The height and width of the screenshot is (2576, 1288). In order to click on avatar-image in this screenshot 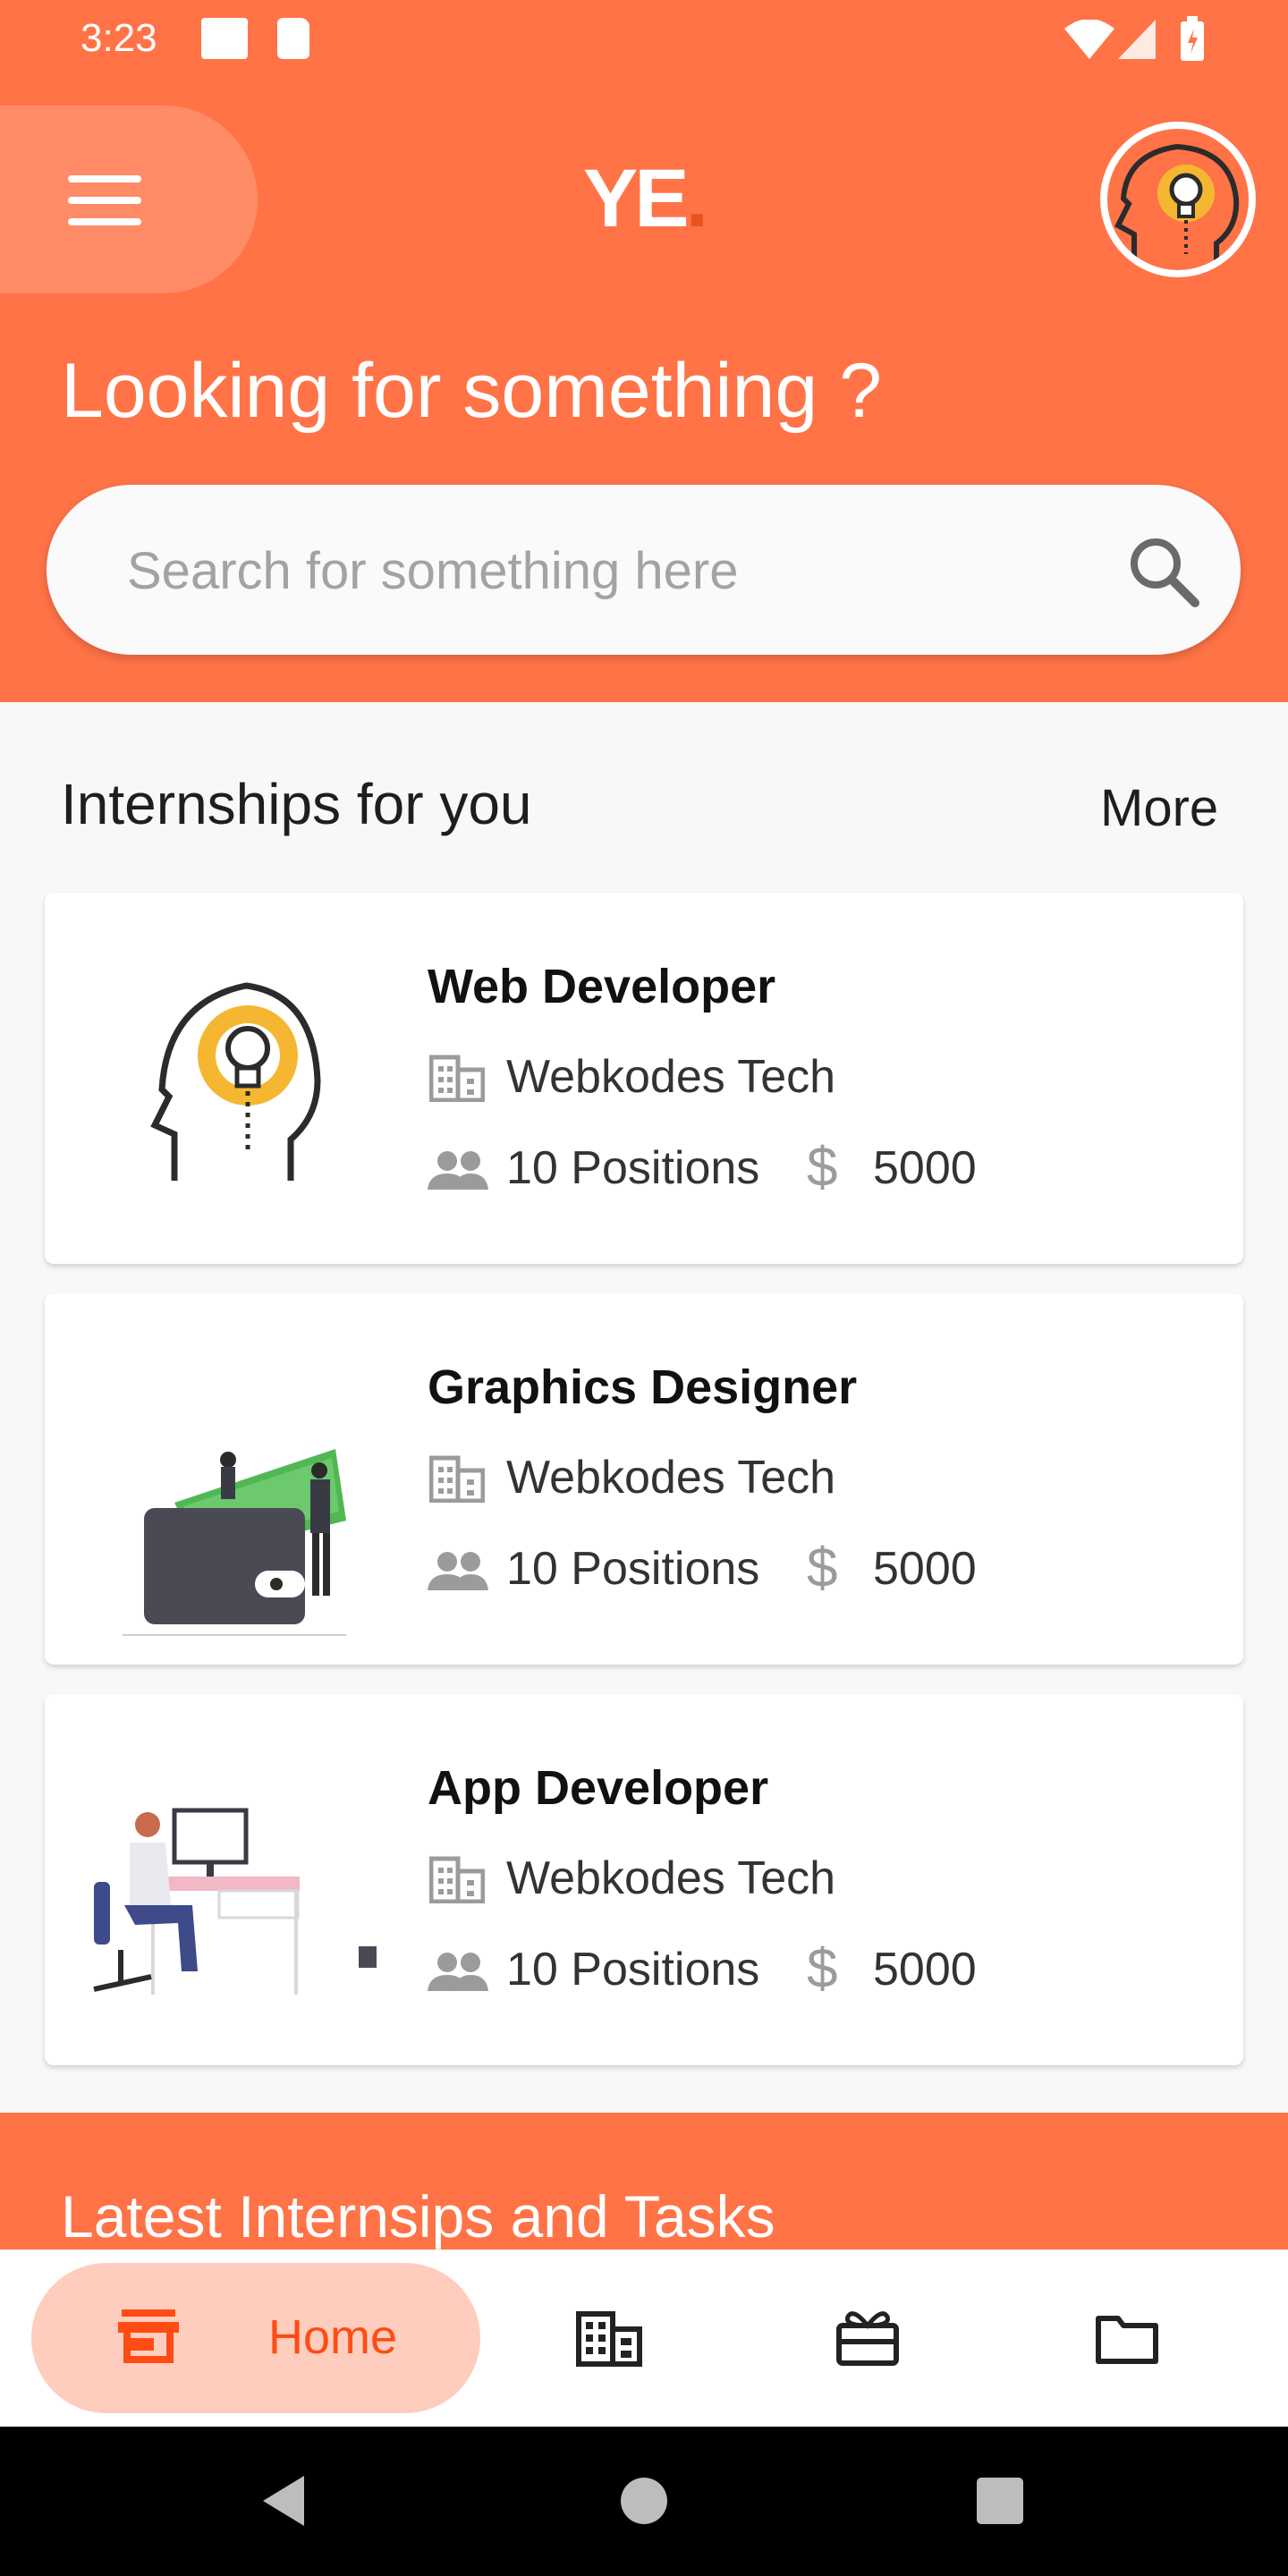, I will do `click(1178, 199)`.